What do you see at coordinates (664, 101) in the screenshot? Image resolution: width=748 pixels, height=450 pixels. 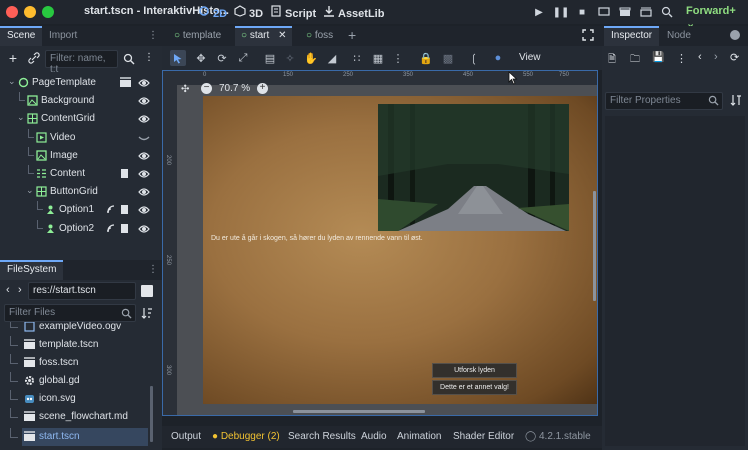 I see `property-filter-input: Filter Properties` at bounding box center [664, 101].